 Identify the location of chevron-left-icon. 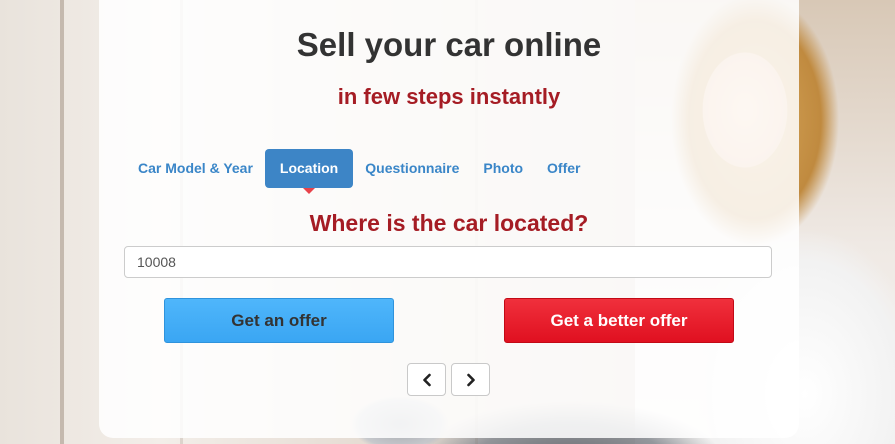
(426, 379).